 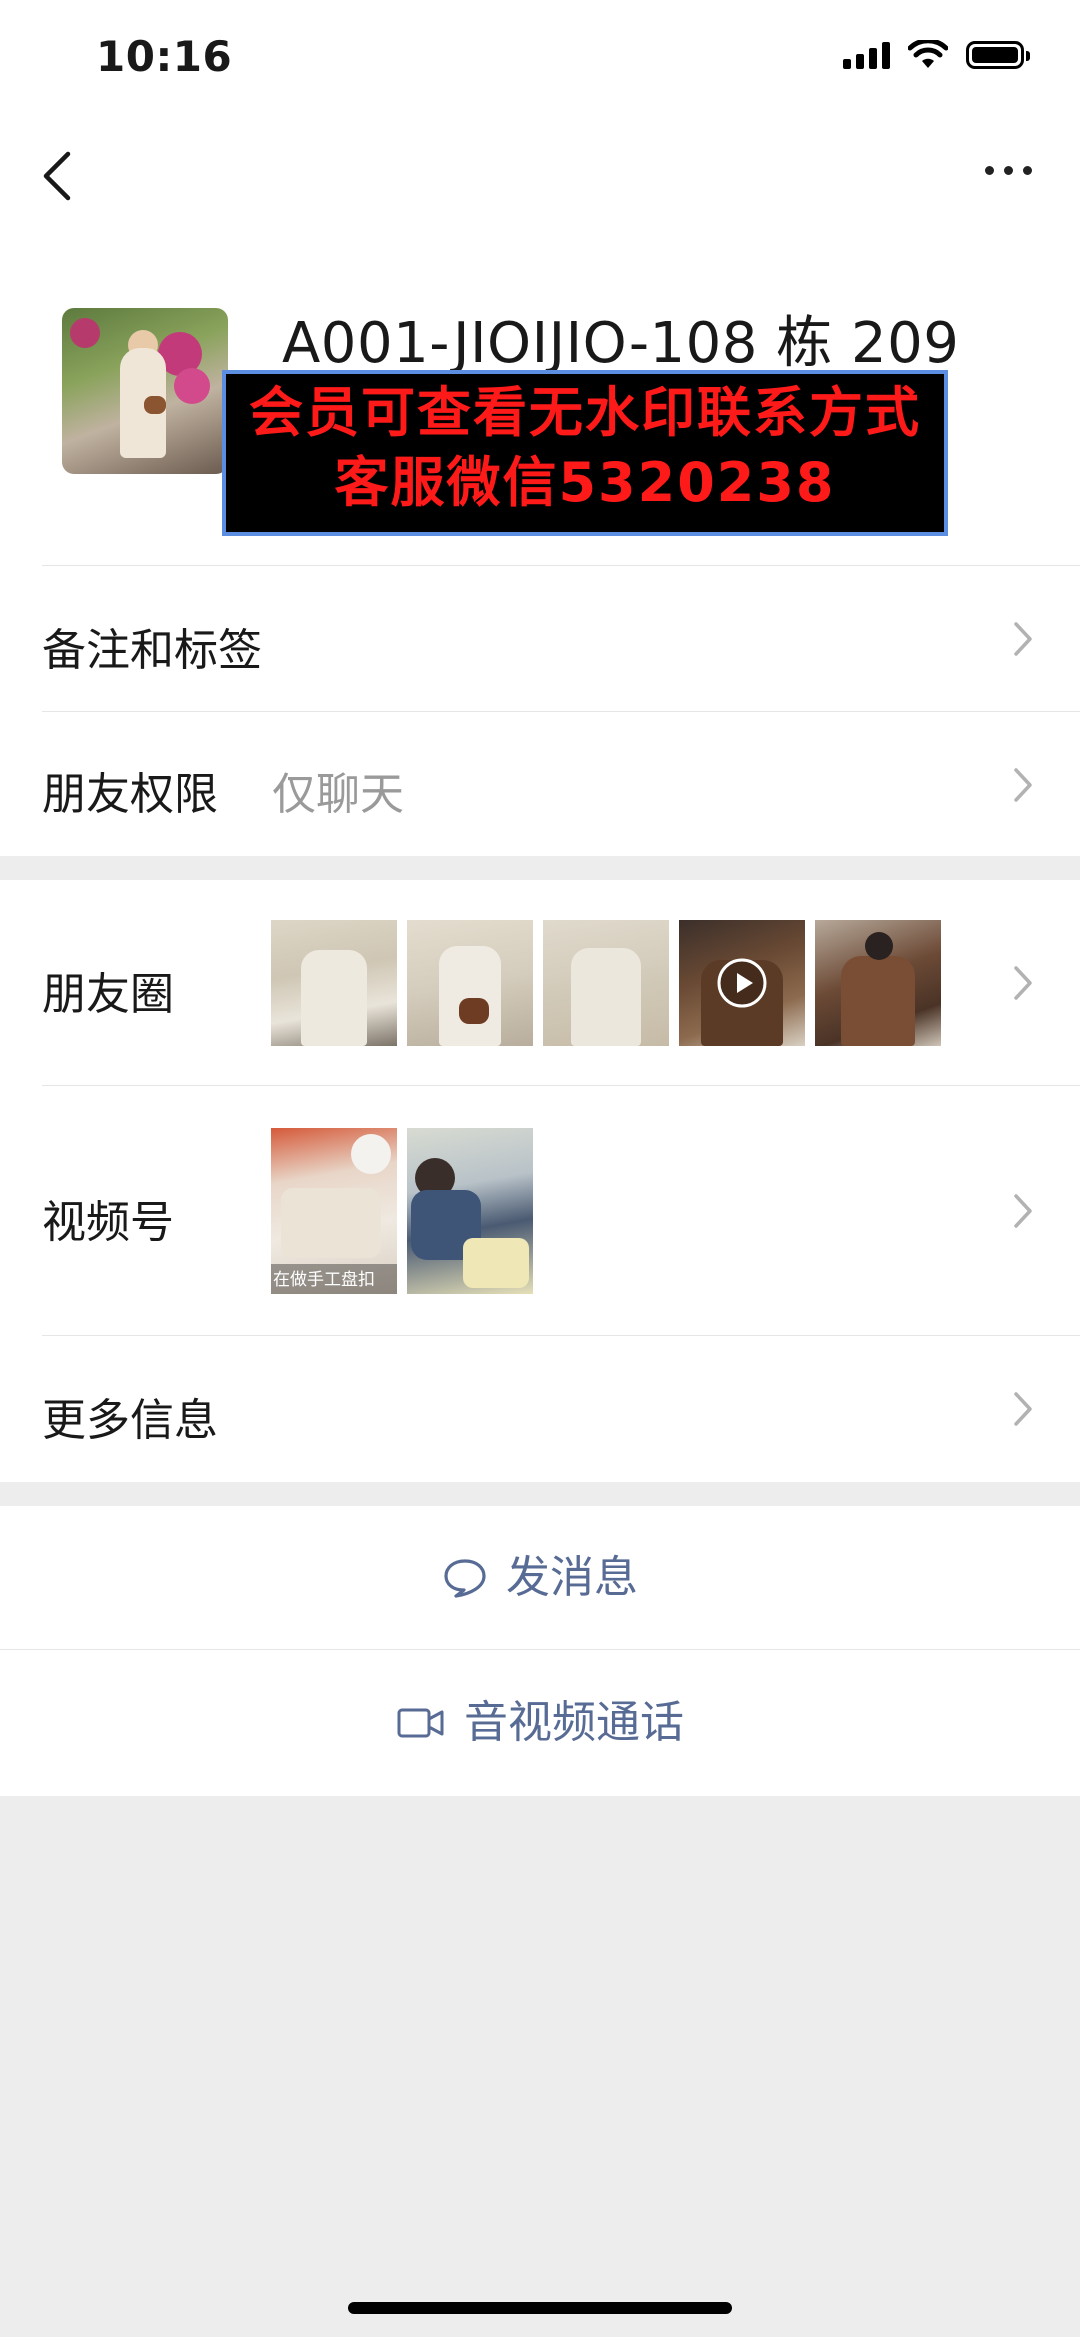 What do you see at coordinates (108, 1222) in the screenshot?
I see `channels-label: 视频号` at bounding box center [108, 1222].